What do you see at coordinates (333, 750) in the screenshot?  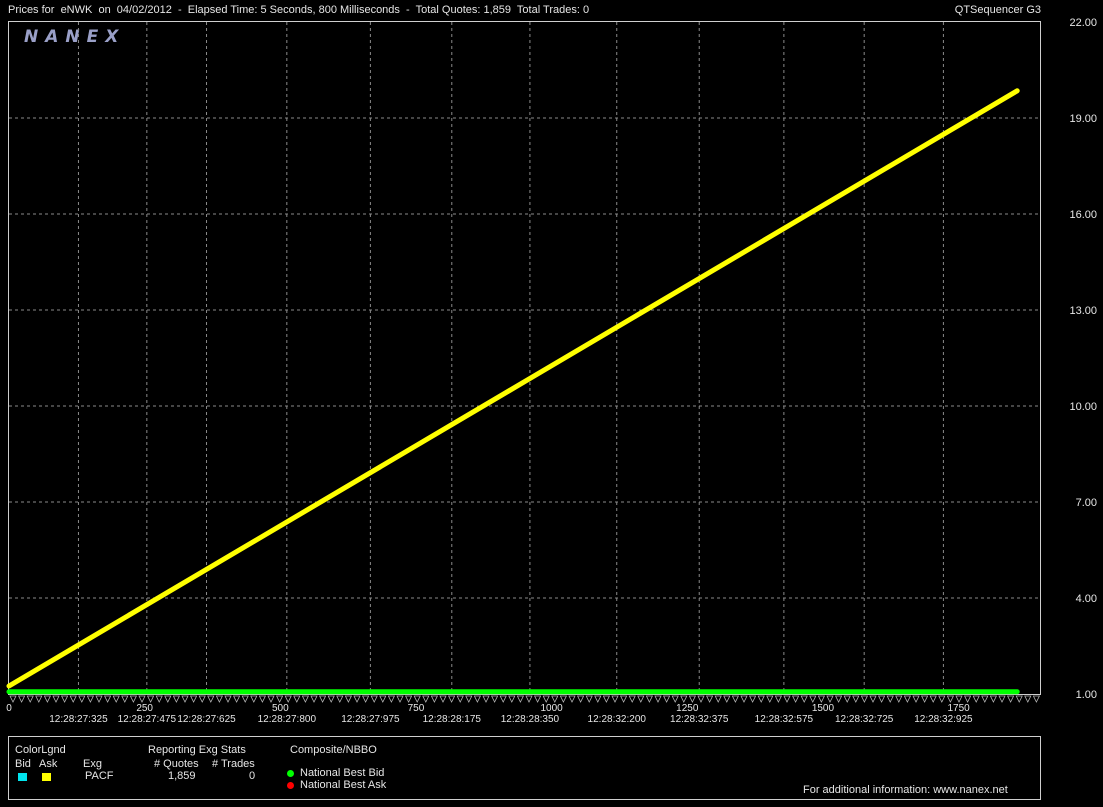 I see `composite-header: Composite/NBBO` at bounding box center [333, 750].